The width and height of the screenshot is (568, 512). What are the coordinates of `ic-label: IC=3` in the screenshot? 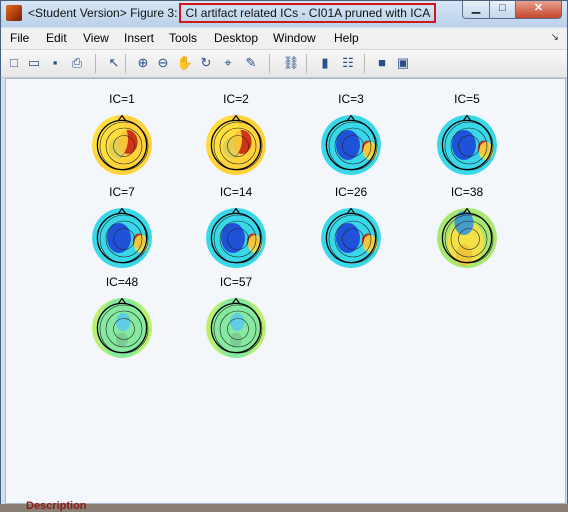 It's located at (351, 99).